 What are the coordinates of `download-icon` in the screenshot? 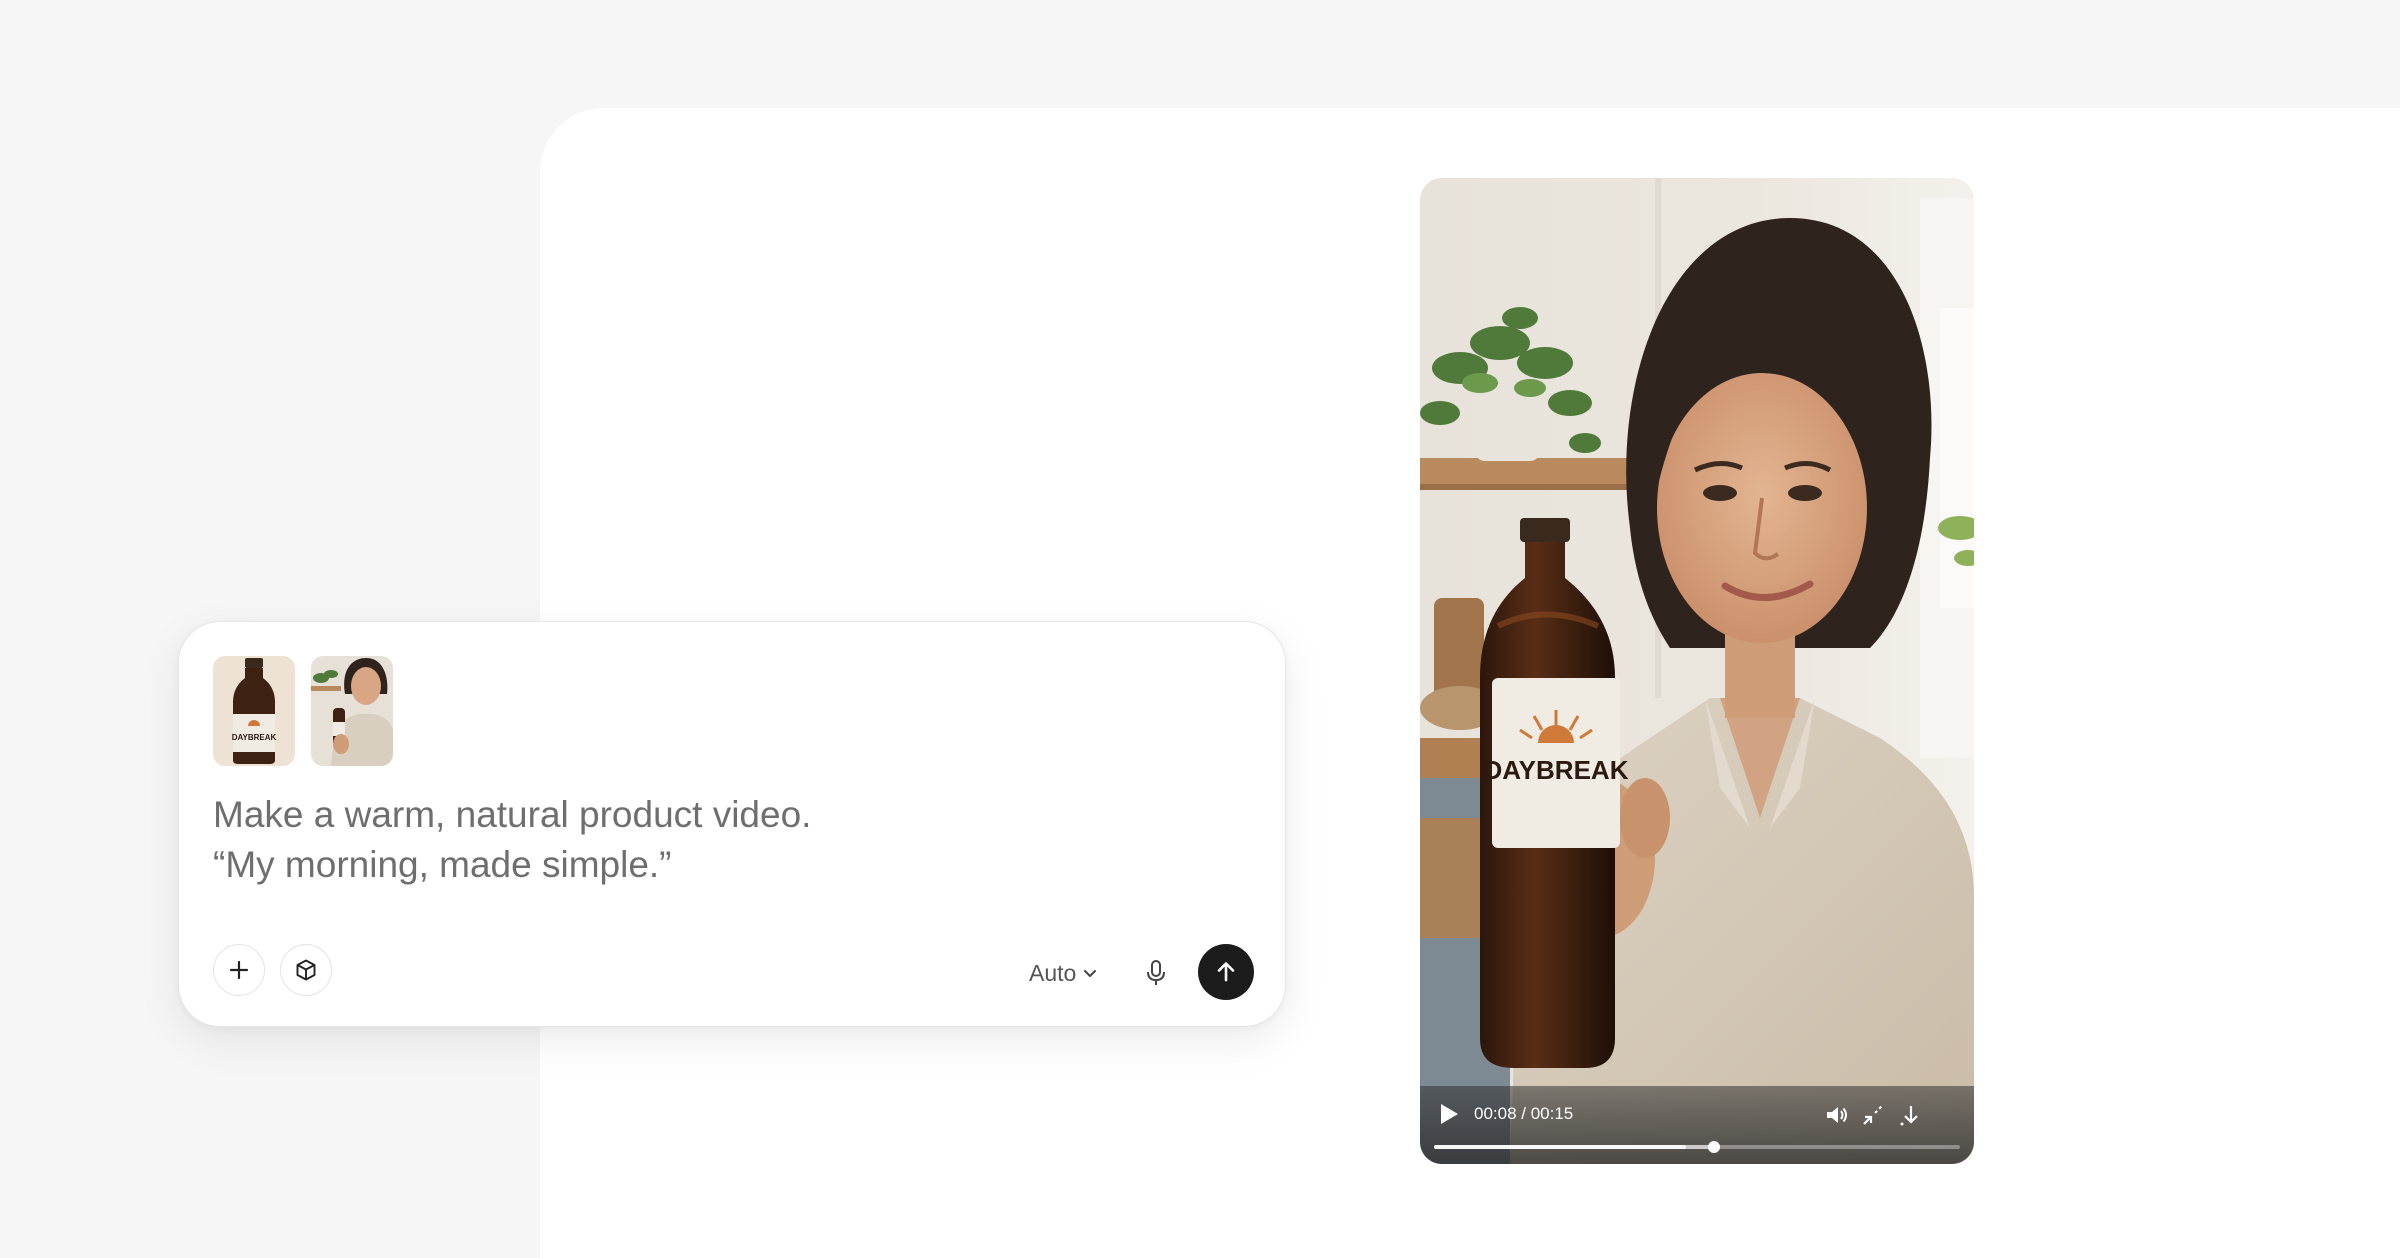 It's located at (1909, 1116).